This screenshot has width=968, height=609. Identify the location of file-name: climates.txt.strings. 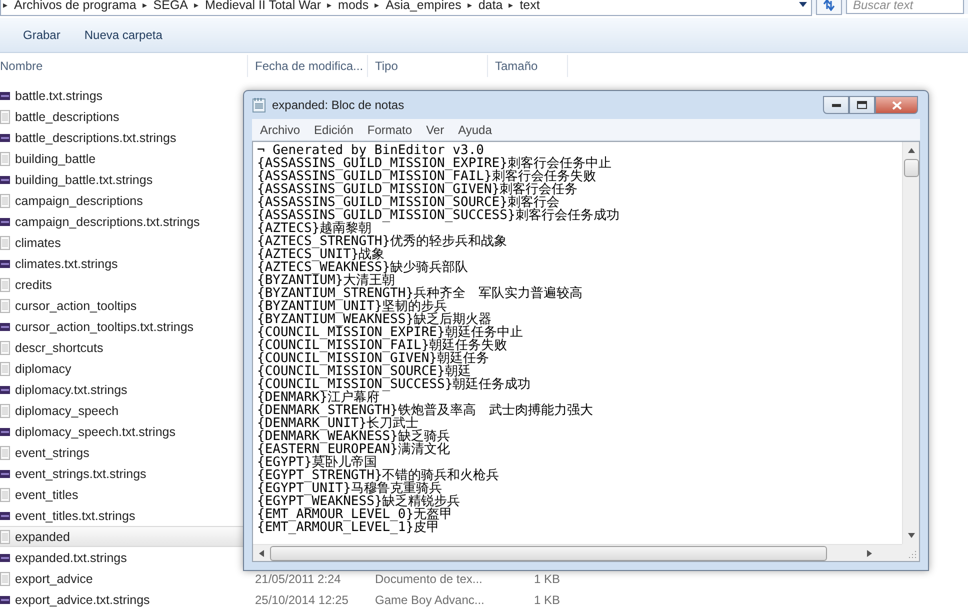
(66, 263).